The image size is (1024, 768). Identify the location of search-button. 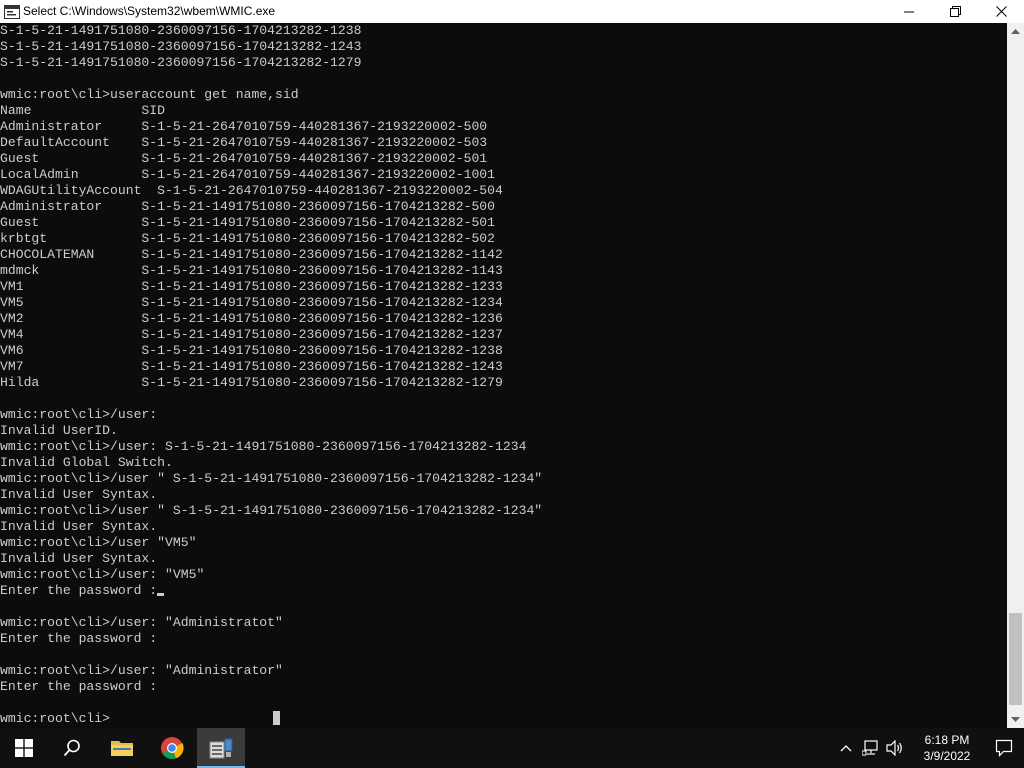
(72, 748).